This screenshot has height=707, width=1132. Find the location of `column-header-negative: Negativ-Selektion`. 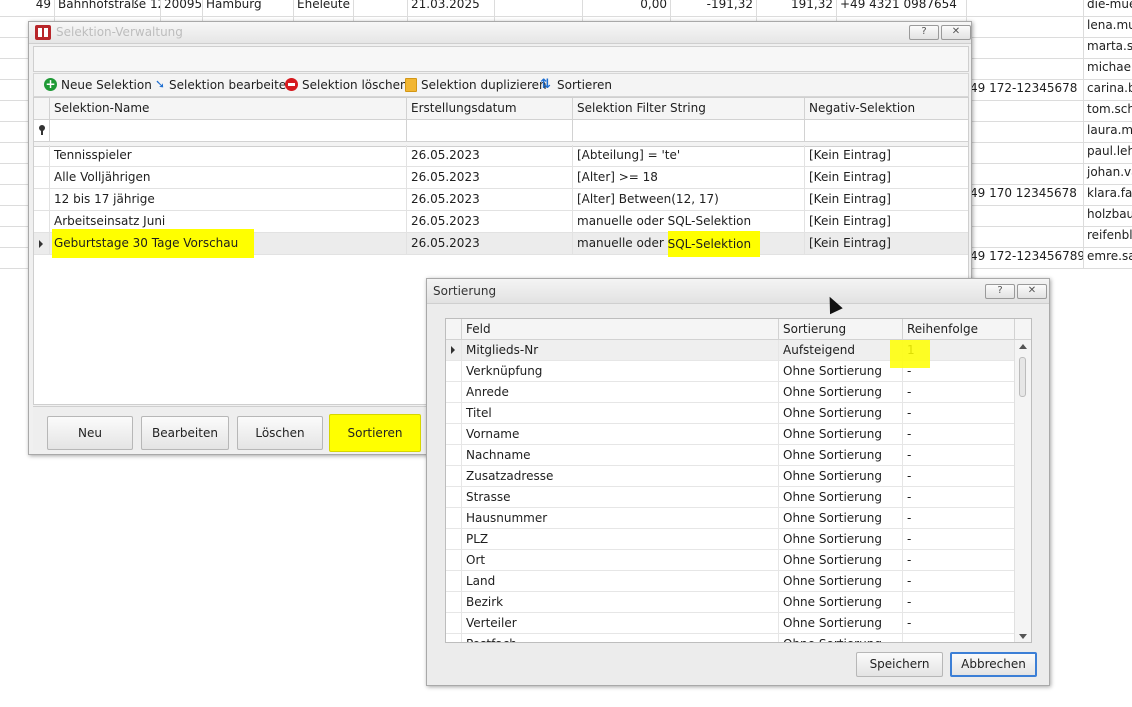

column-header-negative: Negativ-Selektion is located at coordinates (886, 108).